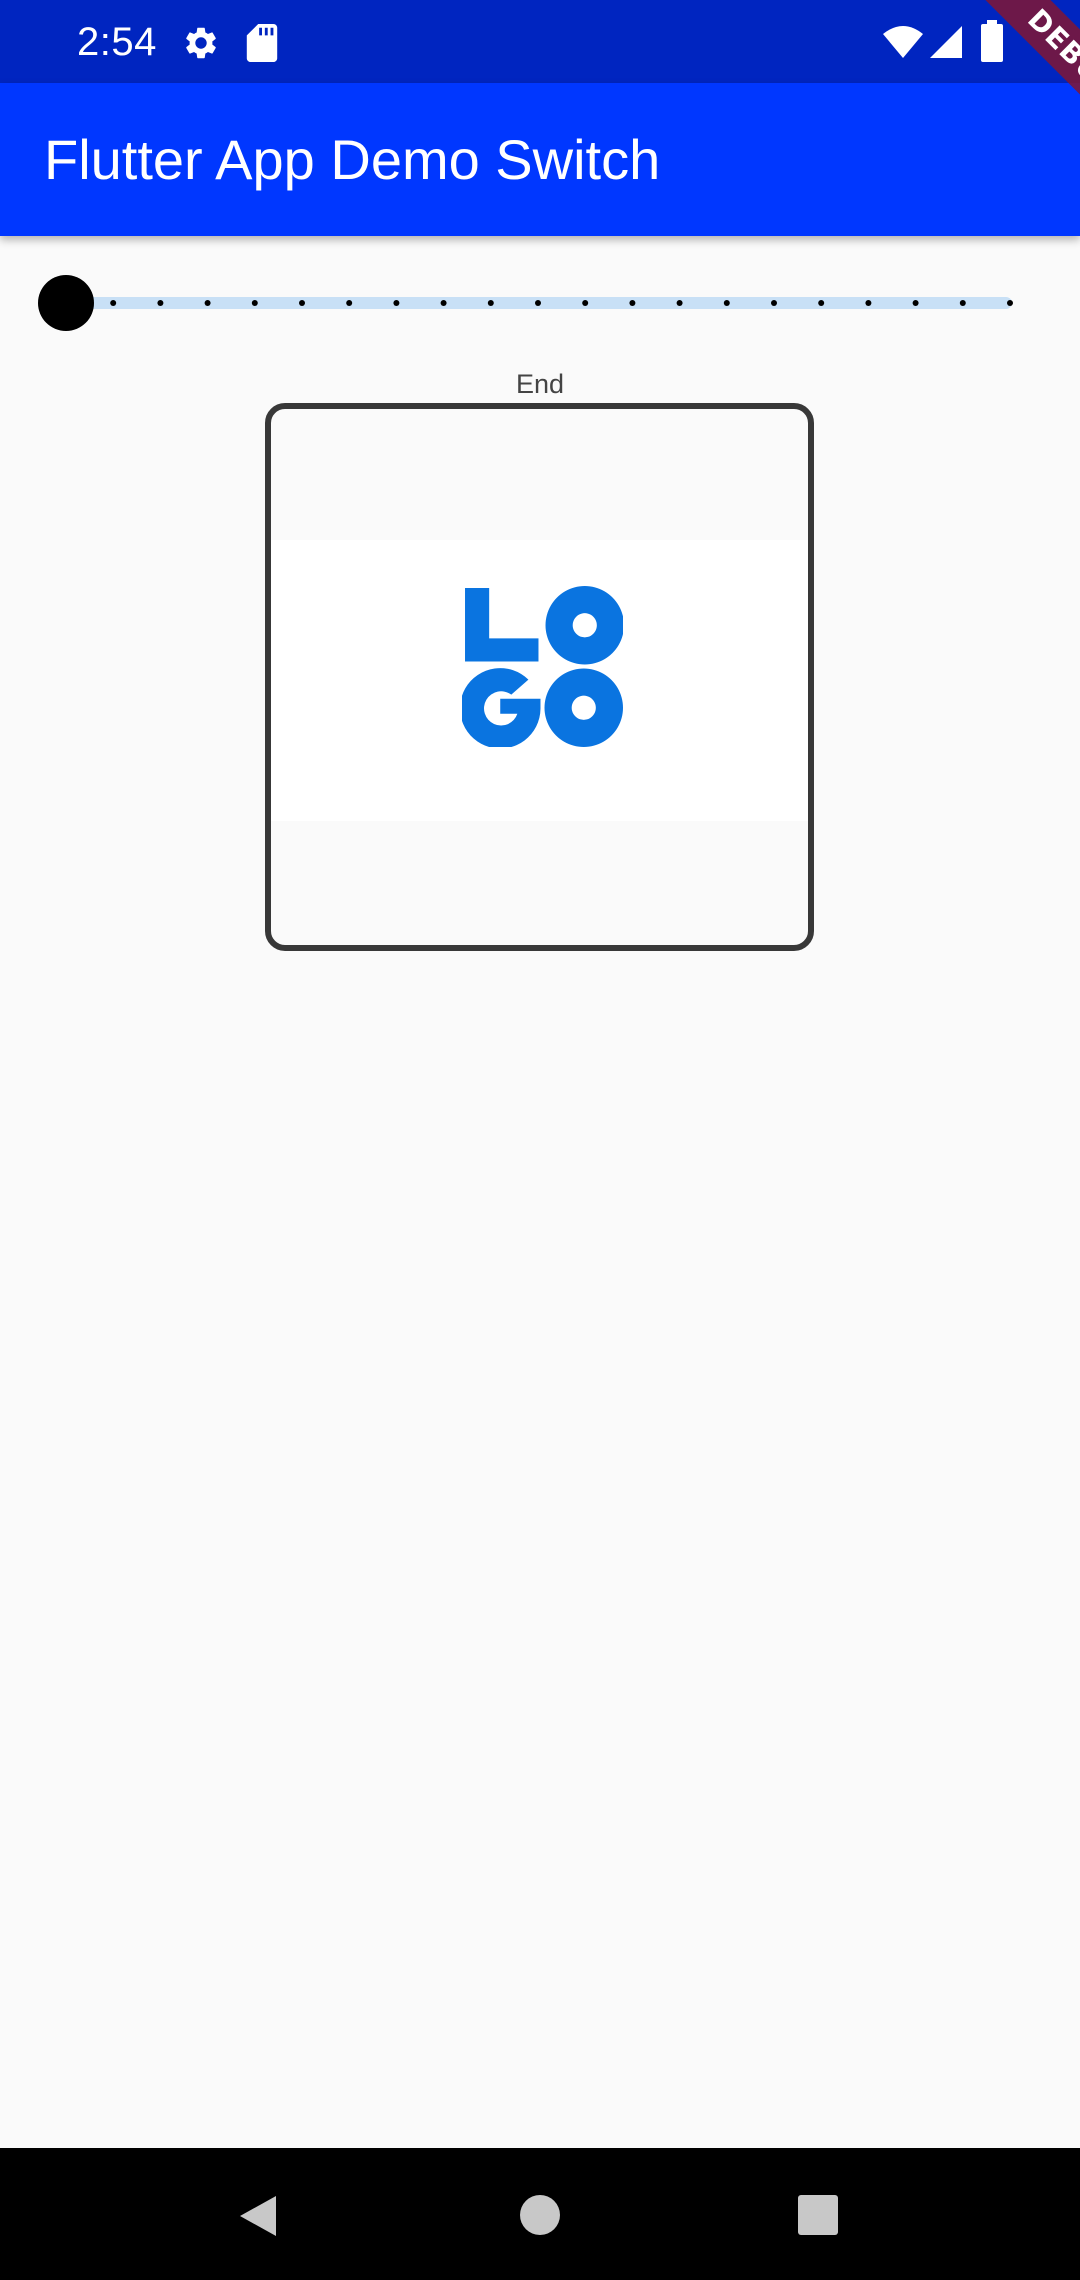 The image size is (1080, 2280). I want to click on back-icon, so click(258, 2216).